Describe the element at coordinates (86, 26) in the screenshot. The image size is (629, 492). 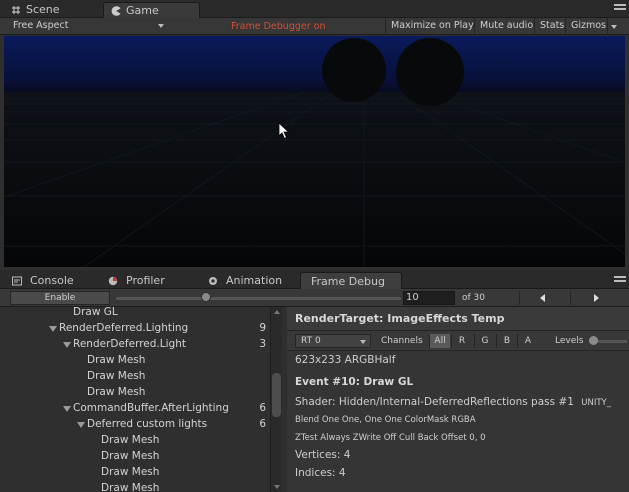
I see `aspect-dropdown: Free Aspect` at that location.